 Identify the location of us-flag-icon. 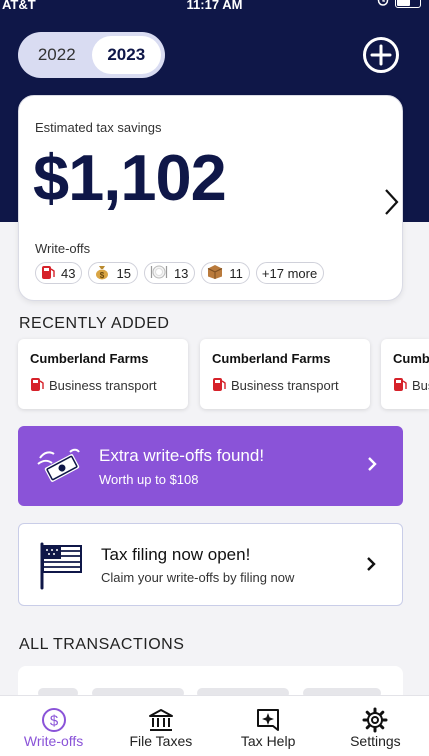
(61, 567).